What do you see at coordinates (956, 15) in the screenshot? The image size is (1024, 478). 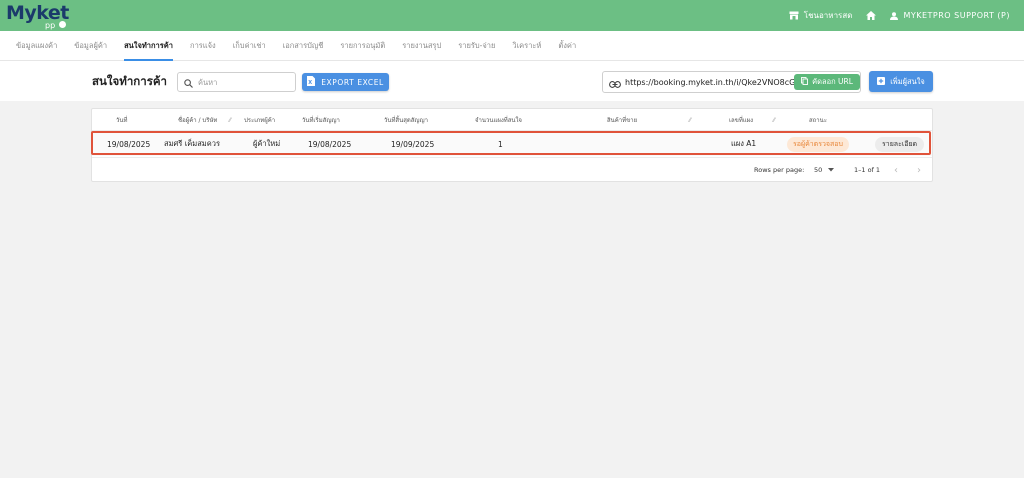 I see `user-label: MYKETPRO SUPPORT (P)` at bounding box center [956, 15].